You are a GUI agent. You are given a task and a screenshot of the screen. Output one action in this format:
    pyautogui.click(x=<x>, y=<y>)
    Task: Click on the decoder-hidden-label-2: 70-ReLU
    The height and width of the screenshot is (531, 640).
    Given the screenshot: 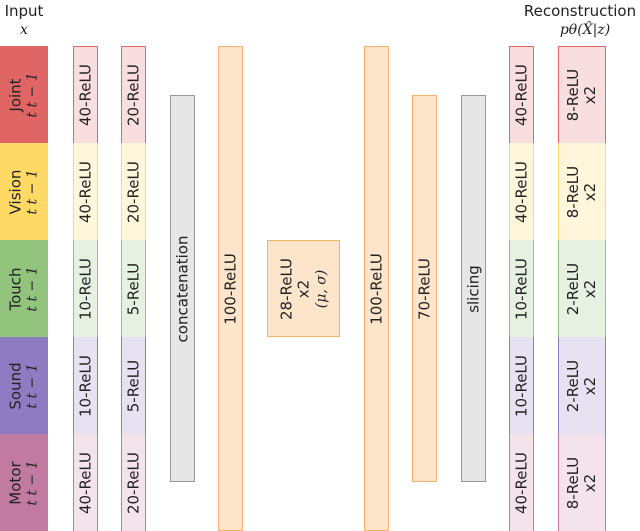 What is the action you would take?
    pyautogui.click(x=423, y=288)
    